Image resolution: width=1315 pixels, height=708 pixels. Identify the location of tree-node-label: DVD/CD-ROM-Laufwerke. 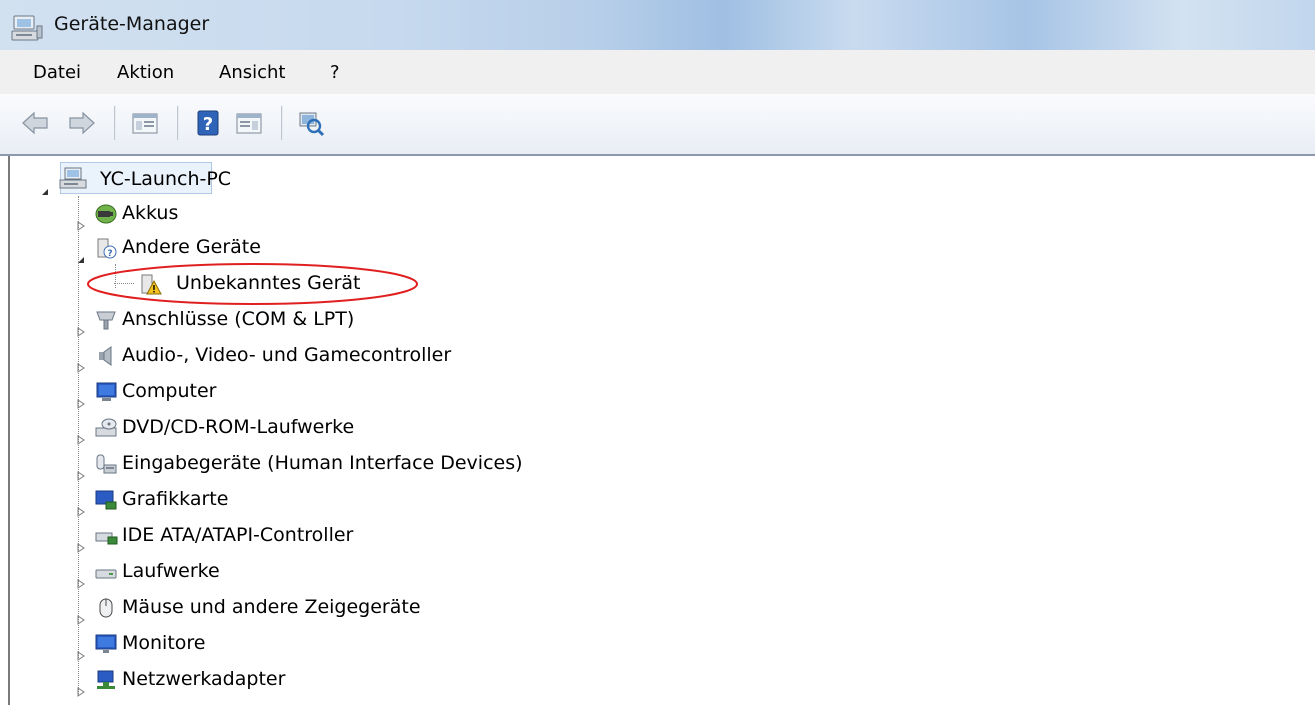
(238, 427).